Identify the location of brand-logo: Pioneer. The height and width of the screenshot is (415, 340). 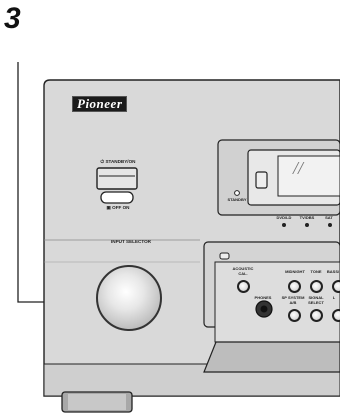
(100, 104).